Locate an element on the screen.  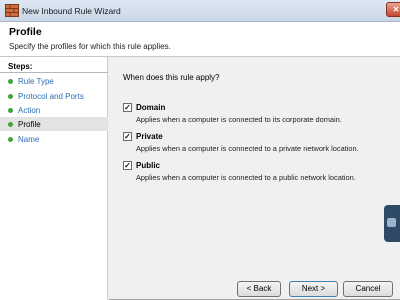
gadget-glyph-icon is located at coordinates (391, 222).